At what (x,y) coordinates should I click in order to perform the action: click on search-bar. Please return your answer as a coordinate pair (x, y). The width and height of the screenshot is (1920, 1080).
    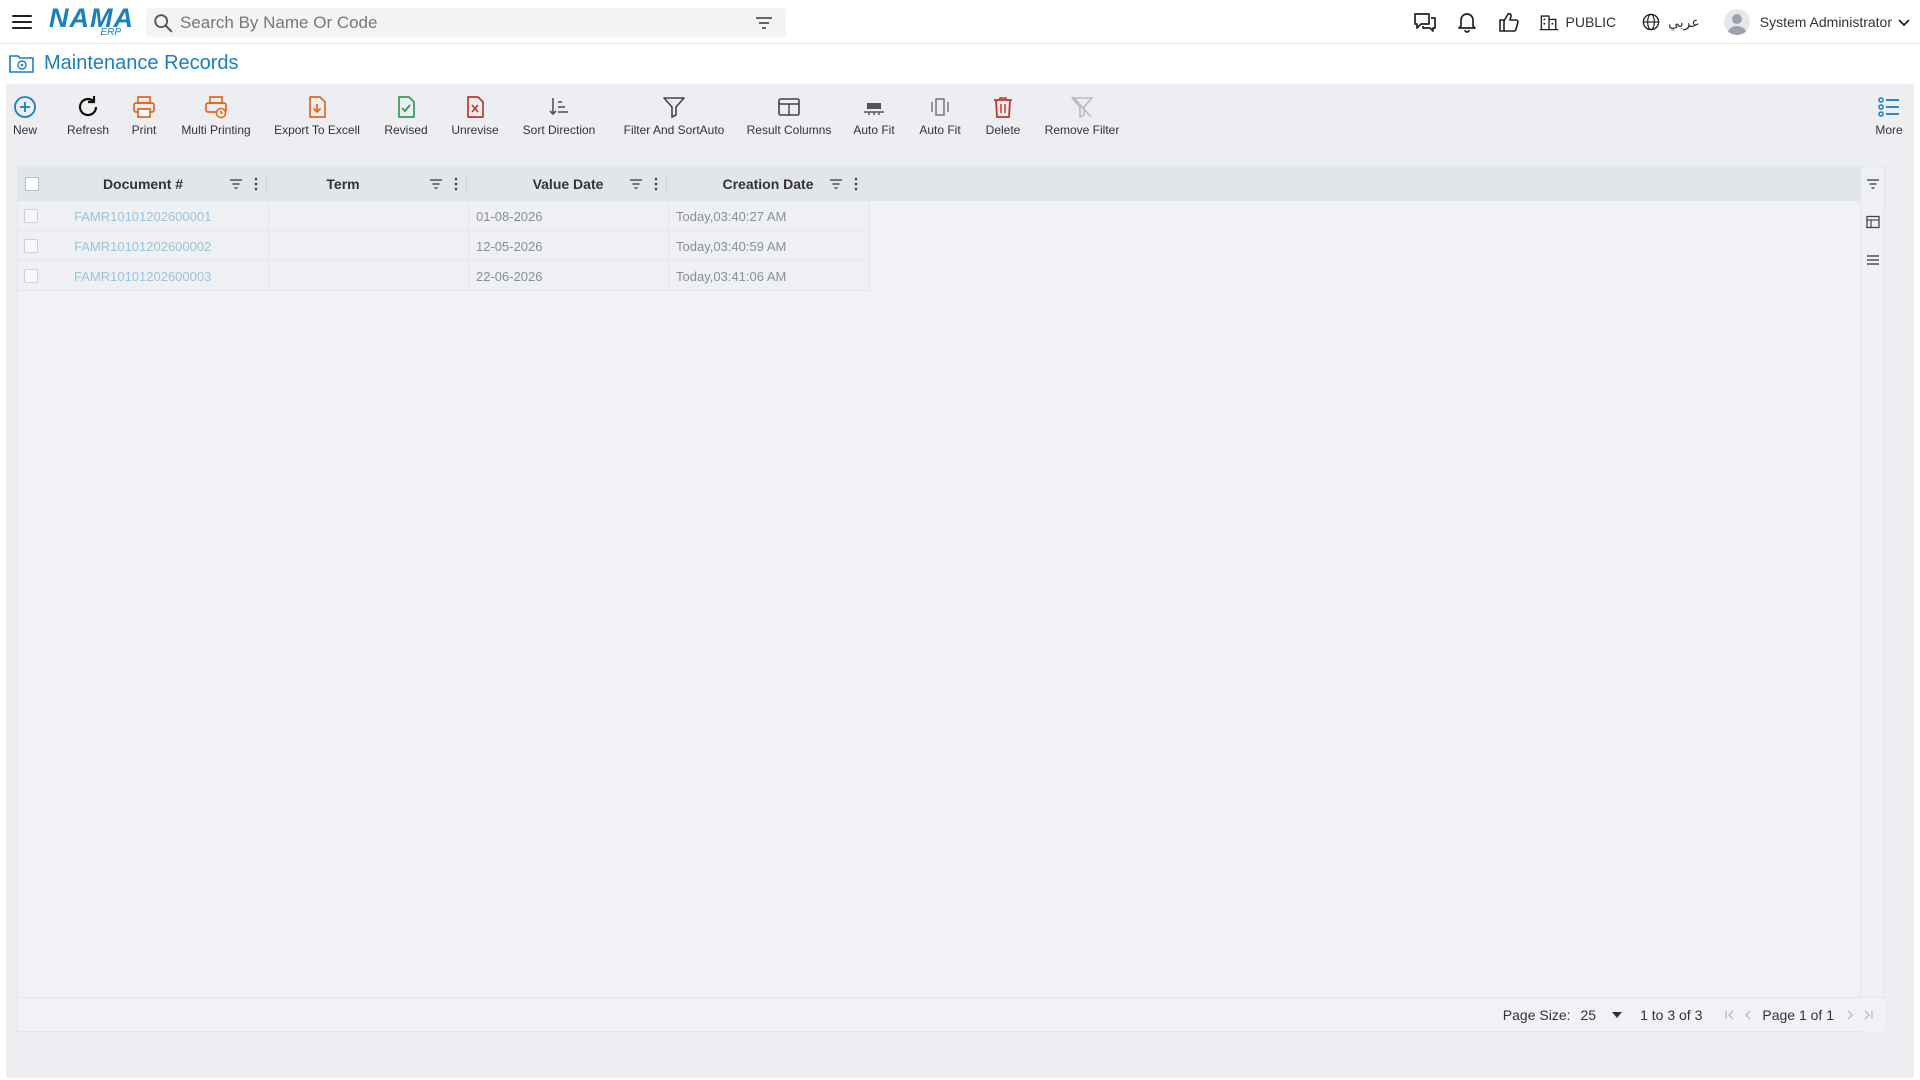
    Looking at the image, I should click on (466, 22).